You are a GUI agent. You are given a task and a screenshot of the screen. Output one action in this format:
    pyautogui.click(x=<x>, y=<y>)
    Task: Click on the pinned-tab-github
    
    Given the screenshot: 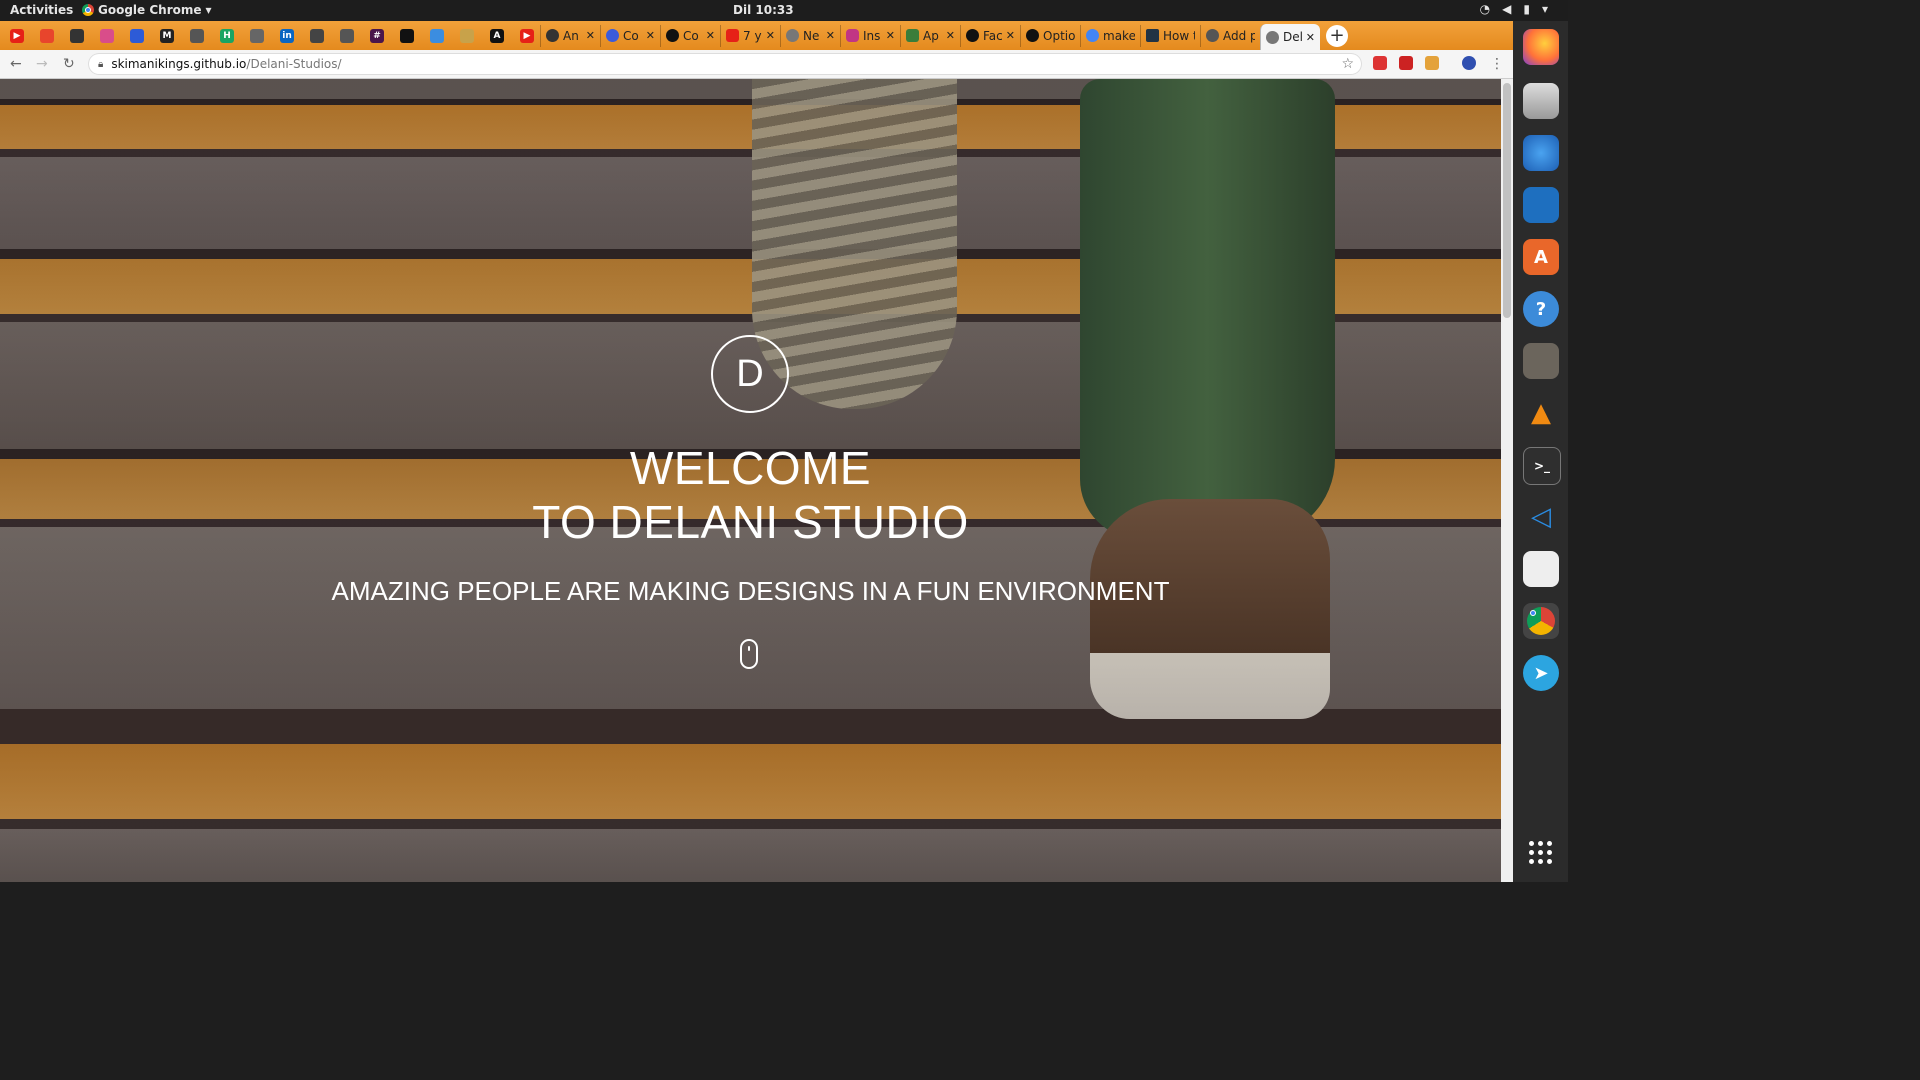 What is the action you would take?
    pyautogui.click(x=407, y=36)
    